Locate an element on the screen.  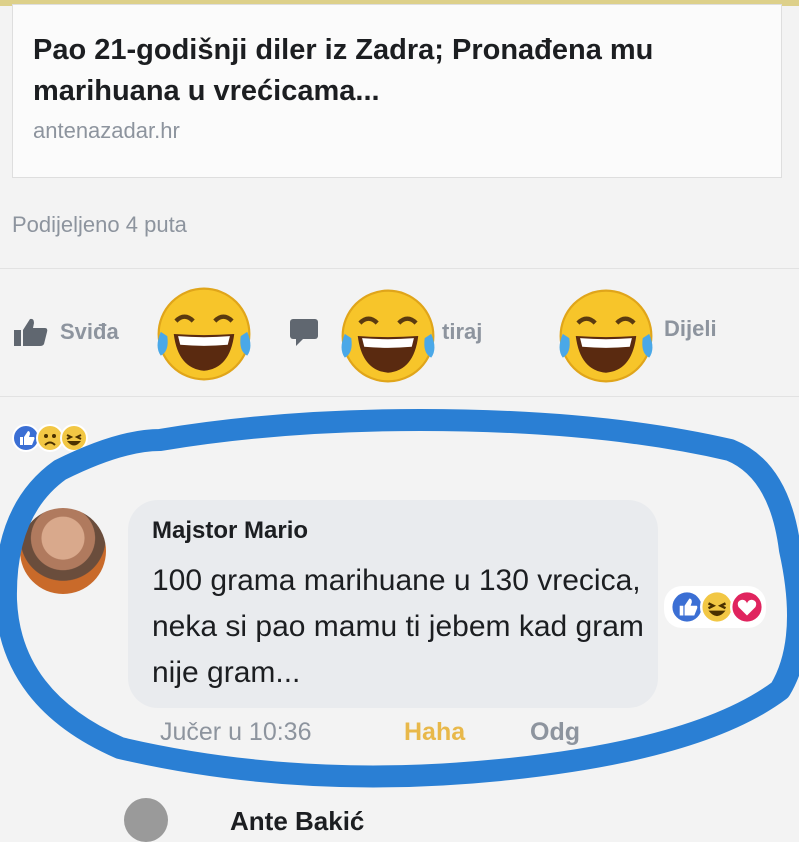
share-button: Dijeli is located at coordinates (690, 329).